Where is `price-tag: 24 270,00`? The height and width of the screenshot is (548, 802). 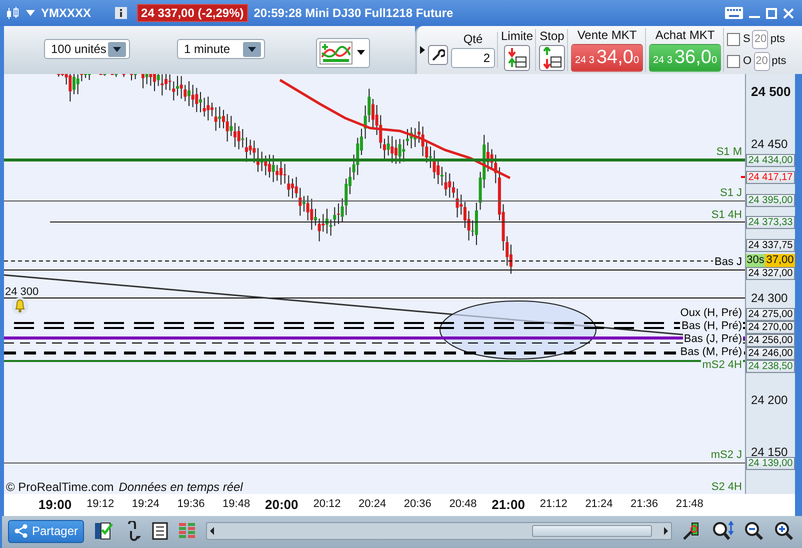
price-tag: 24 270,00 is located at coordinates (770, 327).